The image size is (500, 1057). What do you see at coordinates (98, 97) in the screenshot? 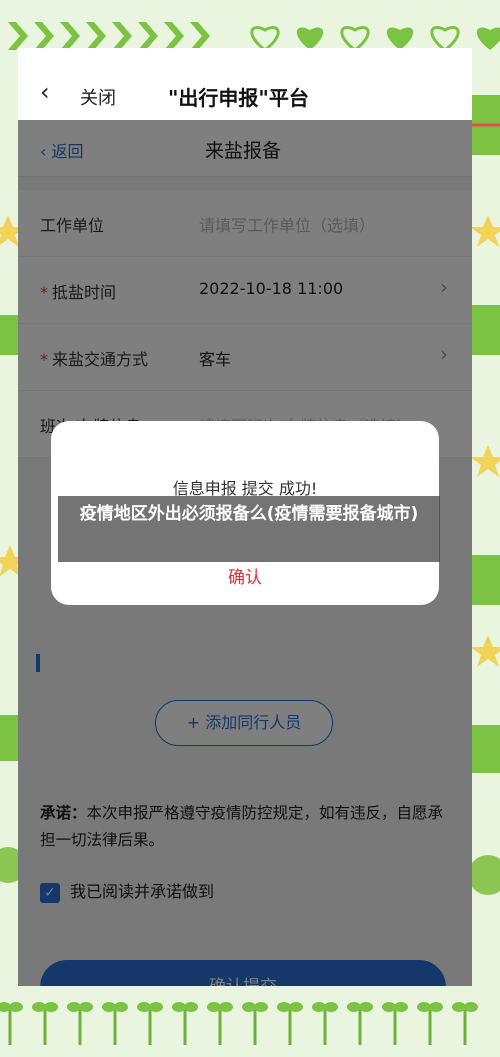
I see `close-button: 关闭` at bounding box center [98, 97].